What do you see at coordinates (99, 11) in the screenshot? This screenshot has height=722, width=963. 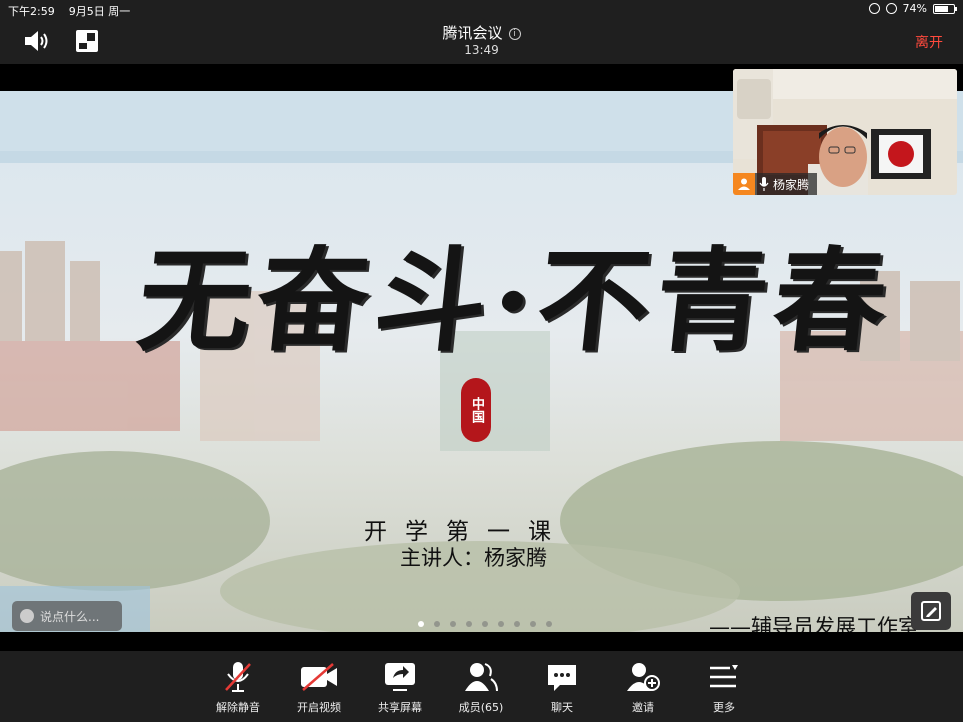 I see `status-date: 9月5日 周一` at bounding box center [99, 11].